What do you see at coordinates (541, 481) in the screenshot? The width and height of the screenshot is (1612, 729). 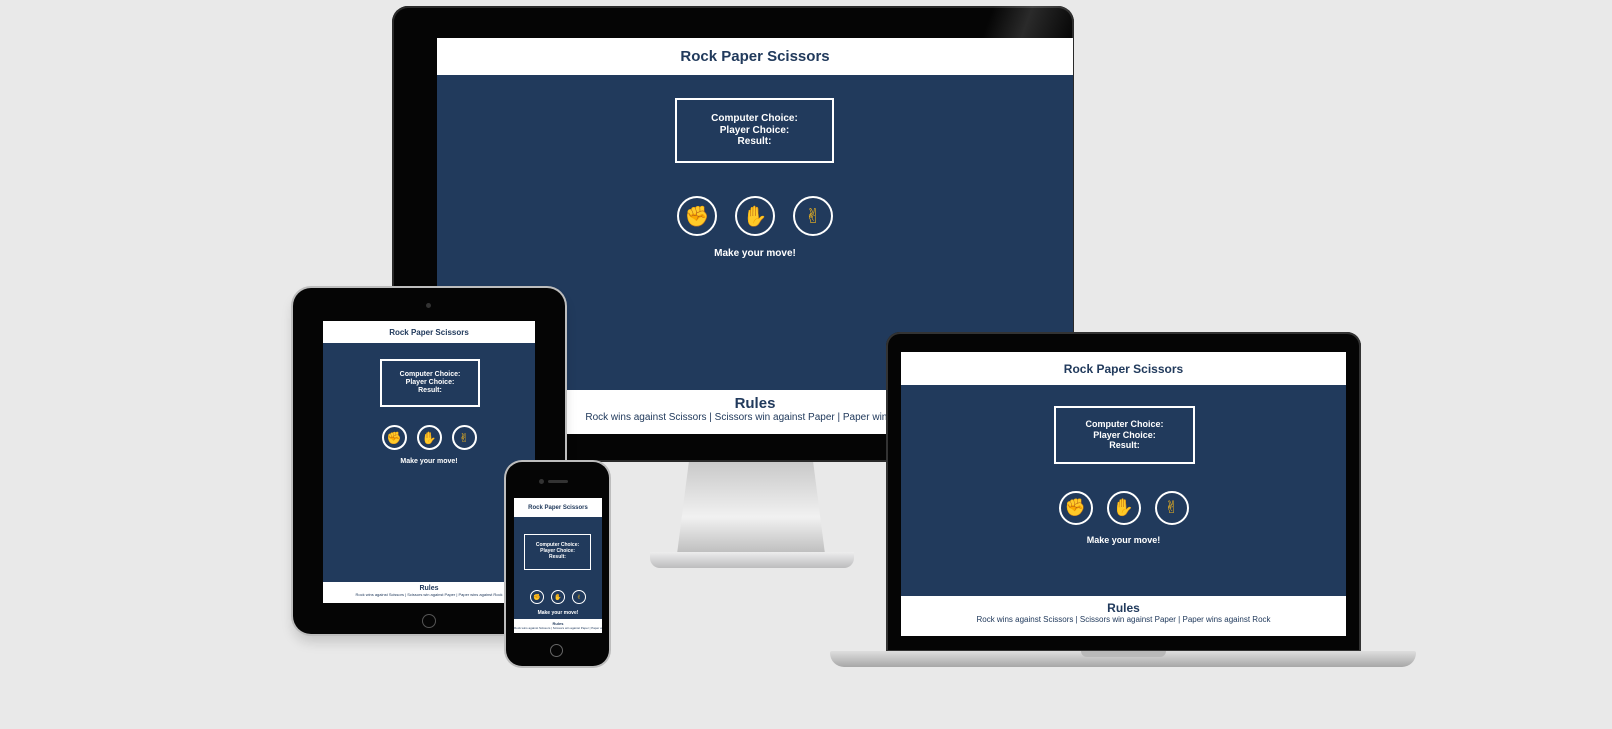 I see `phone-camera` at bounding box center [541, 481].